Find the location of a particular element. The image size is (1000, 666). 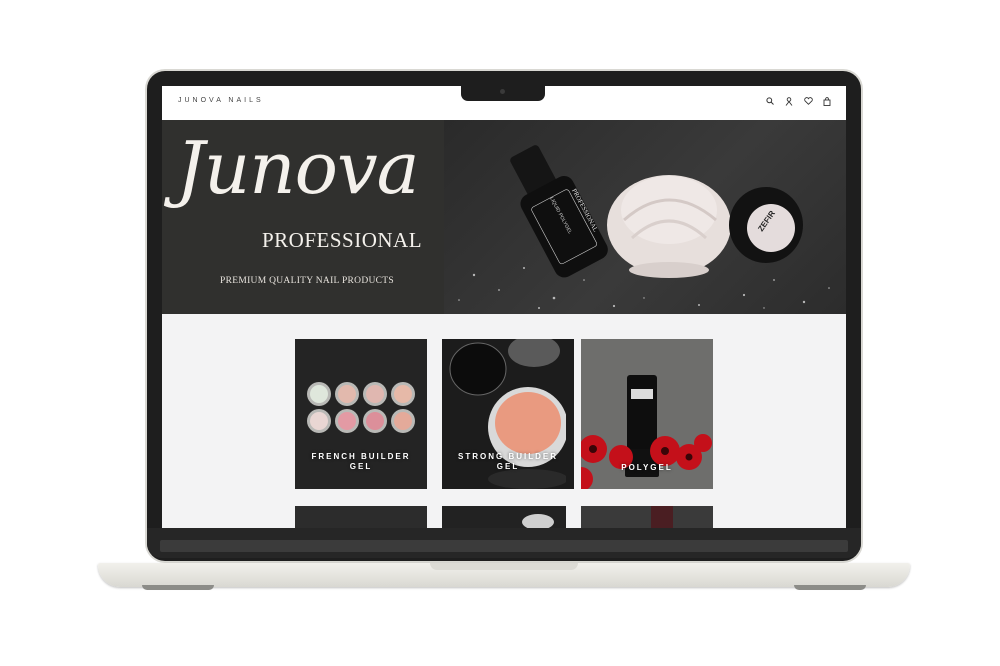

header-icons is located at coordinates (798, 101).